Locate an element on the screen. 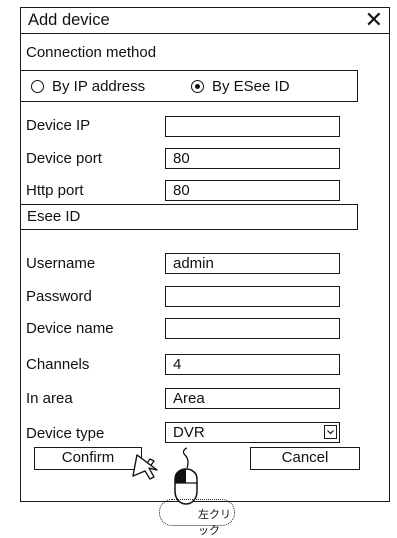 The image size is (397, 538). cursor-arrow-icon is located at coordinates (145, 467).